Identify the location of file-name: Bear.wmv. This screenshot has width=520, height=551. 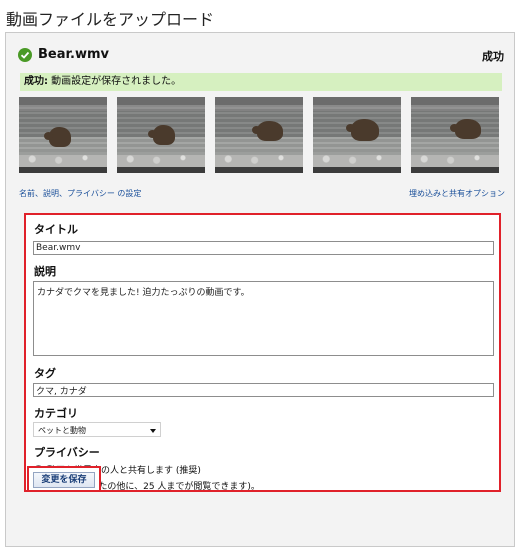
(74, 54).